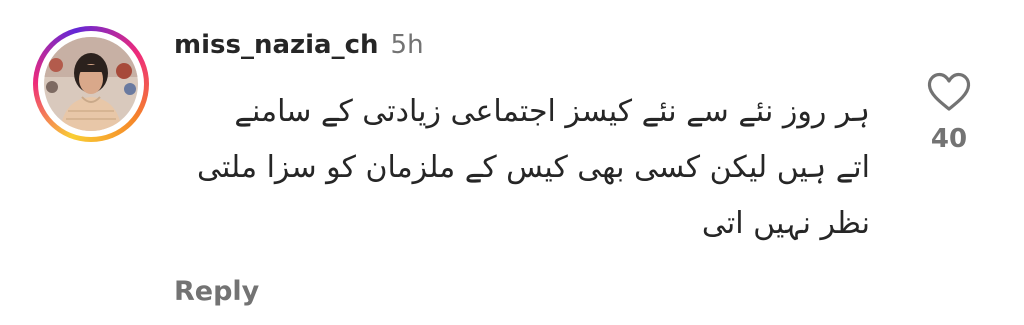 The width and height of the screenshot is (1024, 325). I want to click on heart-outline-icon, so click(949, 91).